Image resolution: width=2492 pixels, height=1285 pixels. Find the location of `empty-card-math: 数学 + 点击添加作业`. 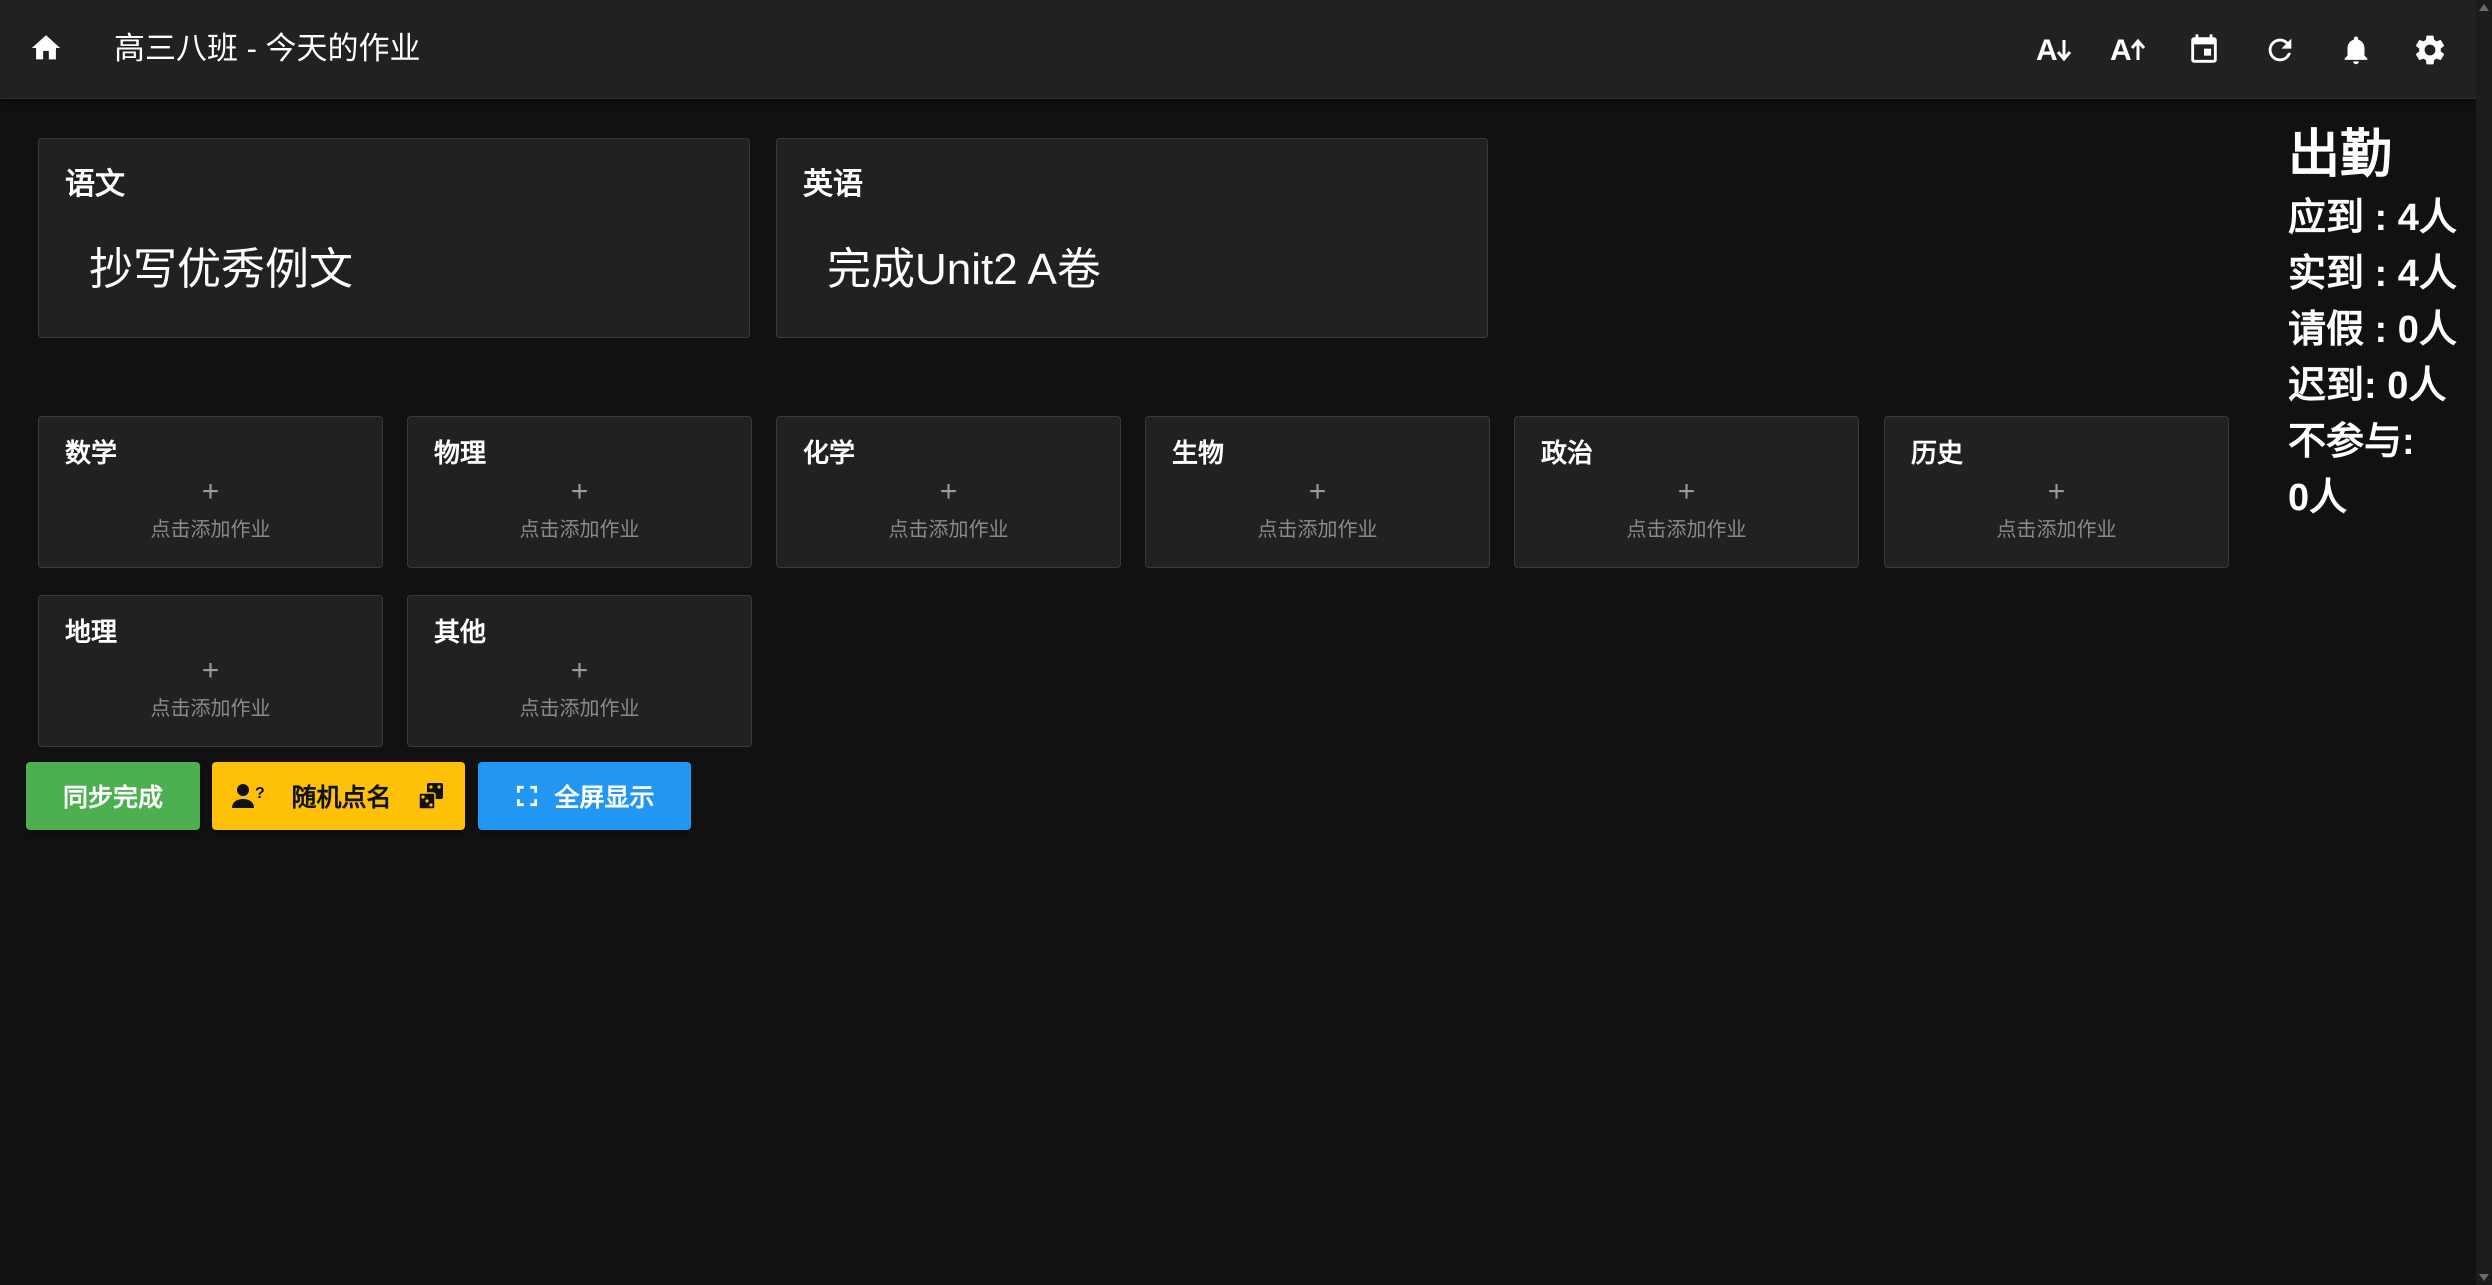

empty-card-math: 数学 + 点击添加作业 is located at coordinates (210, 492).